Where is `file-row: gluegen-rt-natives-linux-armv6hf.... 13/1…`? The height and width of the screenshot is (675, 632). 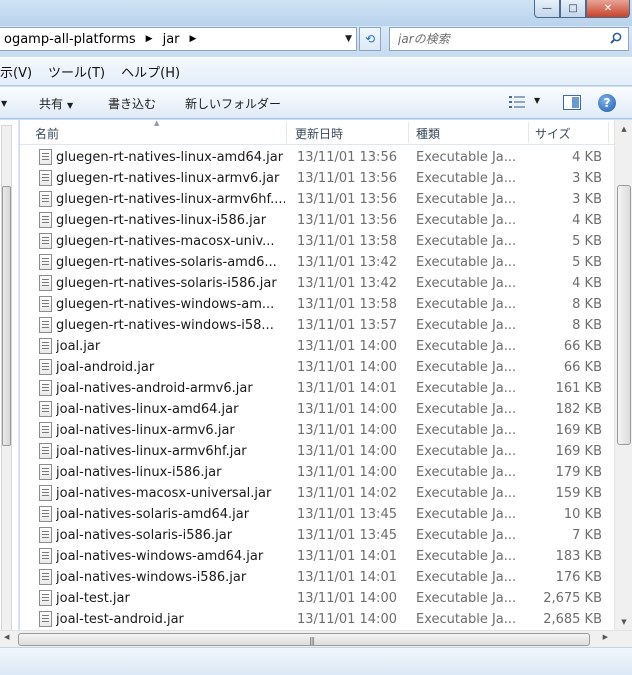
file-row: gluegen-rt-natives-linux-armv6hf.... 13/1… is located at coordinates (324, 199).